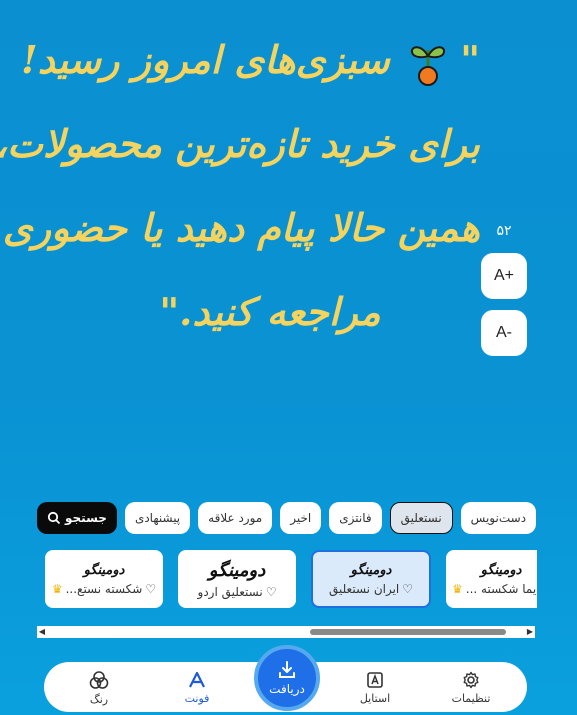 This screenshot has width=577, height=715. I want to click on nav-style: استایل, so click(375, 688).